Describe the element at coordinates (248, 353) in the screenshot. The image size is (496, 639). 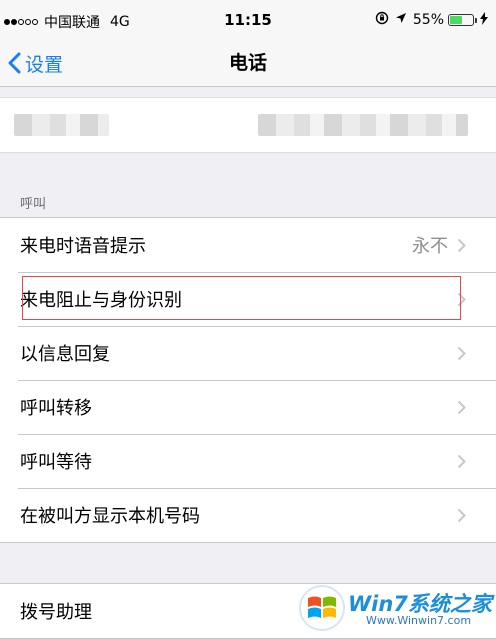
I see `row-respond-with-text: 以信息回复` at that location.